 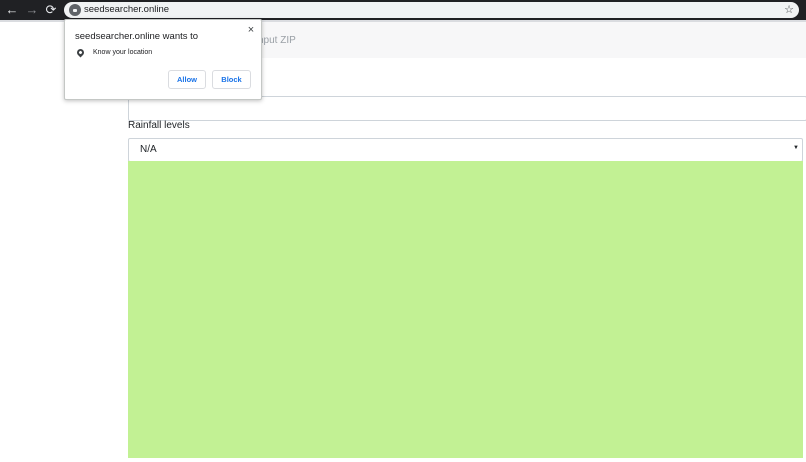 What do you see at coordinates (251, 30) in the screenshot?
I see `close-icon: ×` at bounding box center [251, 30].